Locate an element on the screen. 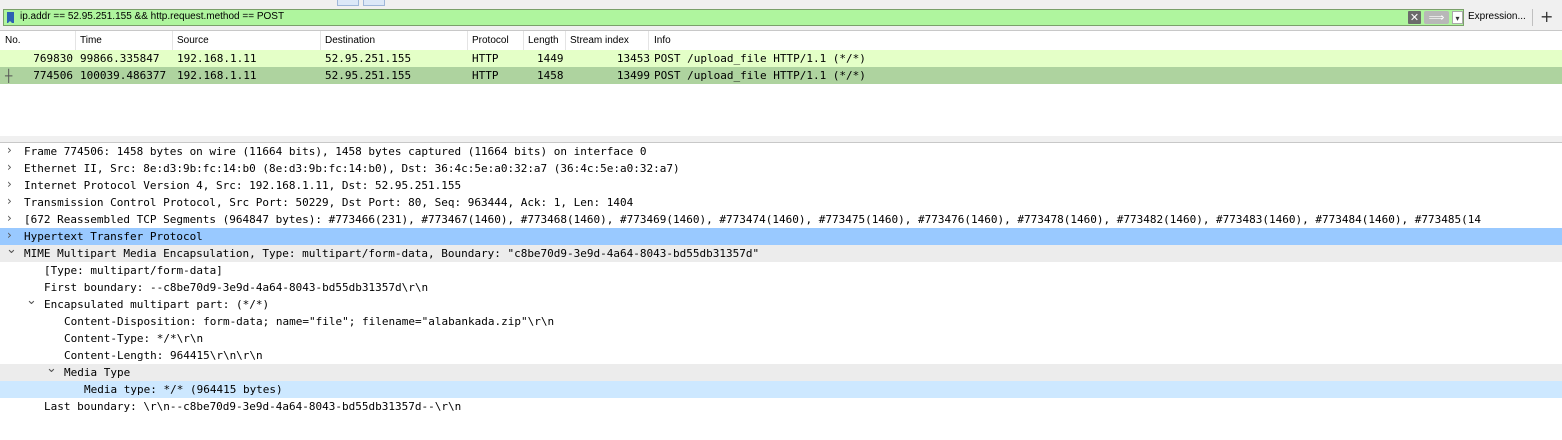  tree-item-http: › Hypertext Transfer Protocol is located at coordinates (781, 236).